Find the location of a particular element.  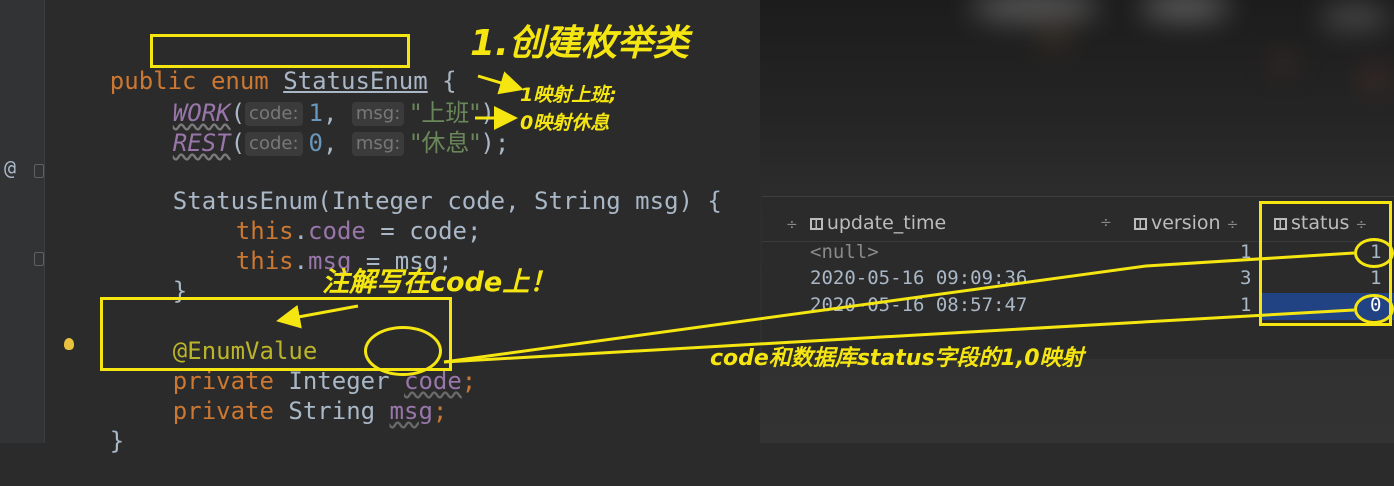

field-msg: msg is located at coordinates (411, 411).